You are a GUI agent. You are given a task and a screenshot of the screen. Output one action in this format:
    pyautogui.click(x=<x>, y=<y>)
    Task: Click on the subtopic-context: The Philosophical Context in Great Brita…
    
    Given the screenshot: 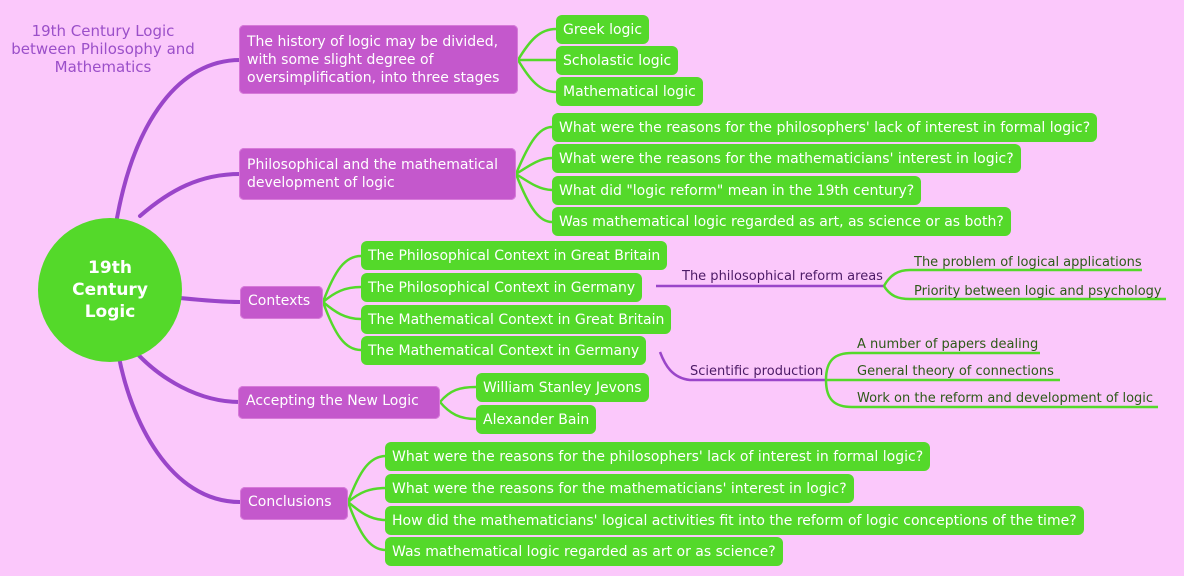 What is the action you would take?
    pyautogui.click(x=514, y=255)
    